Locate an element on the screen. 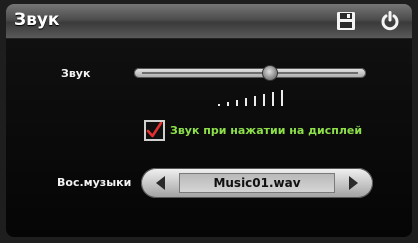 Image resolution: width=418 pixels, height=243 pixels. page-title: Звук is located at coordinates (37, 20).